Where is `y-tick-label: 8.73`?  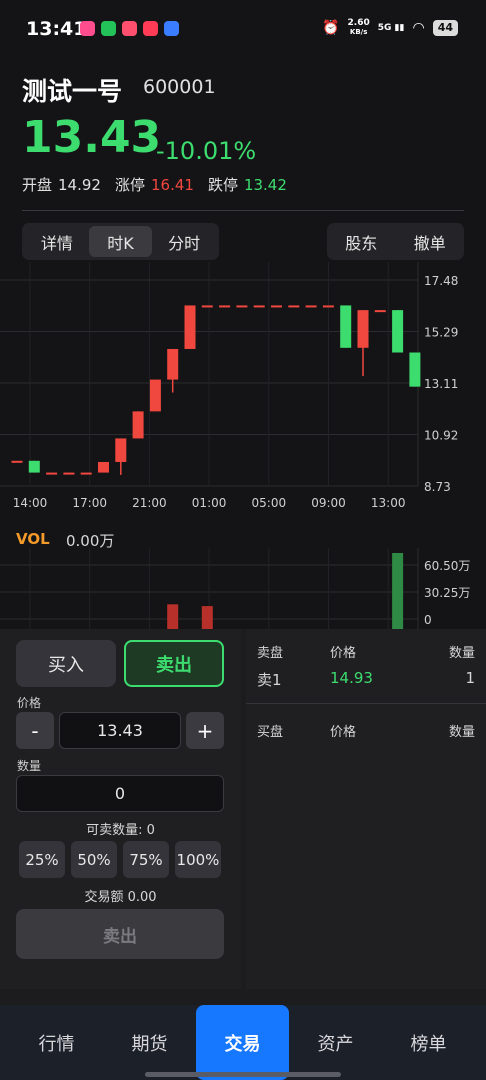 y-tick-label: 8.73 is located at coordinates (437, 487).